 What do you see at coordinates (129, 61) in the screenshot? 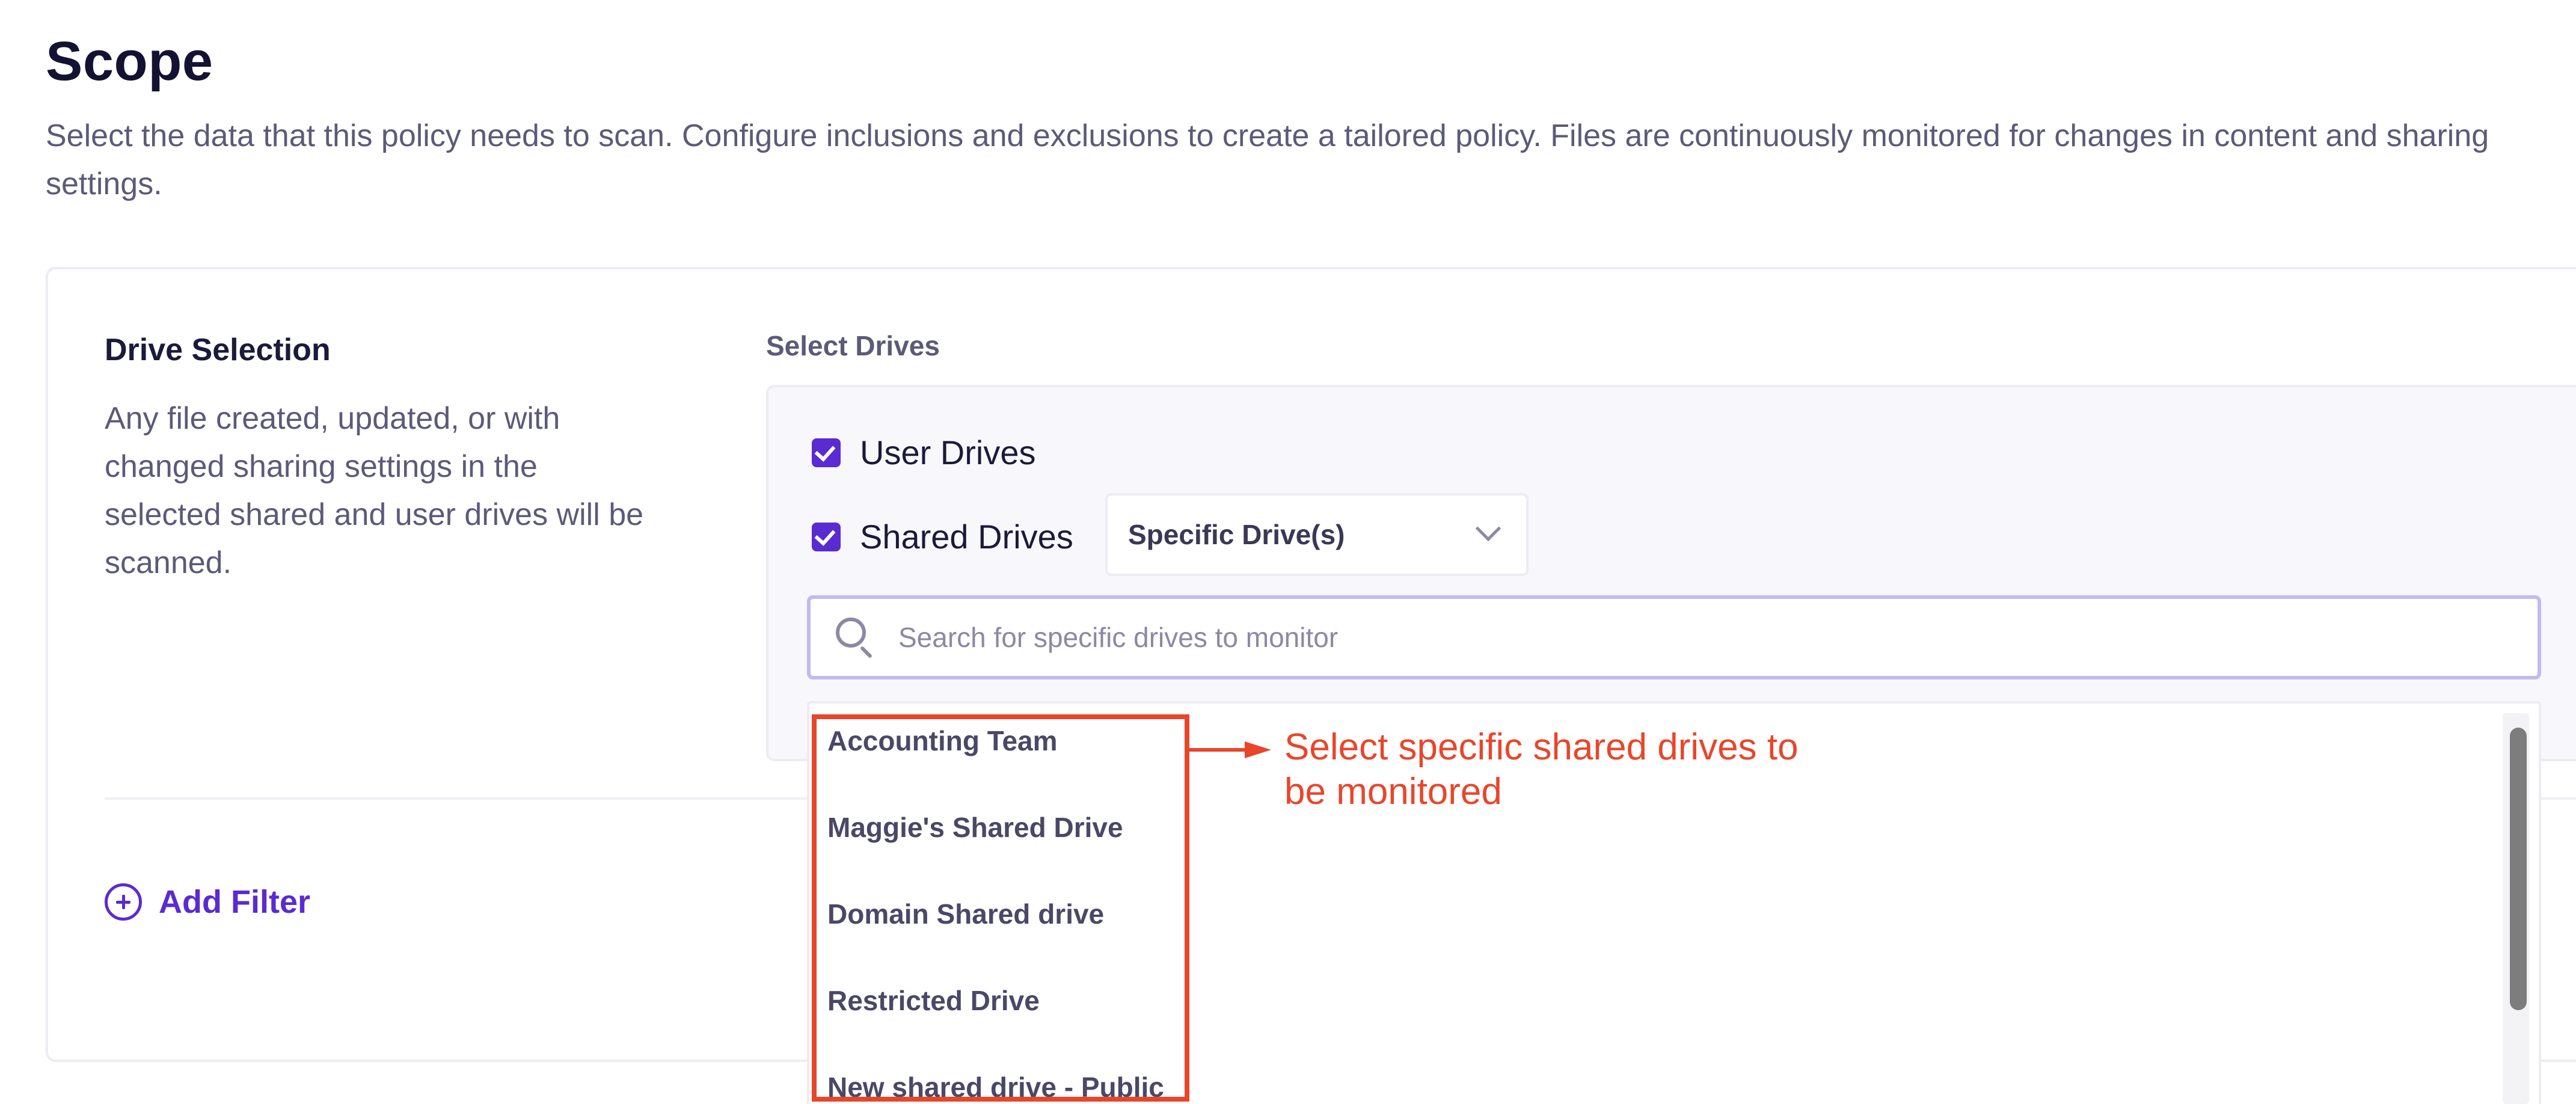
I see `page-title: Scope` at bounding box center [129, 61].